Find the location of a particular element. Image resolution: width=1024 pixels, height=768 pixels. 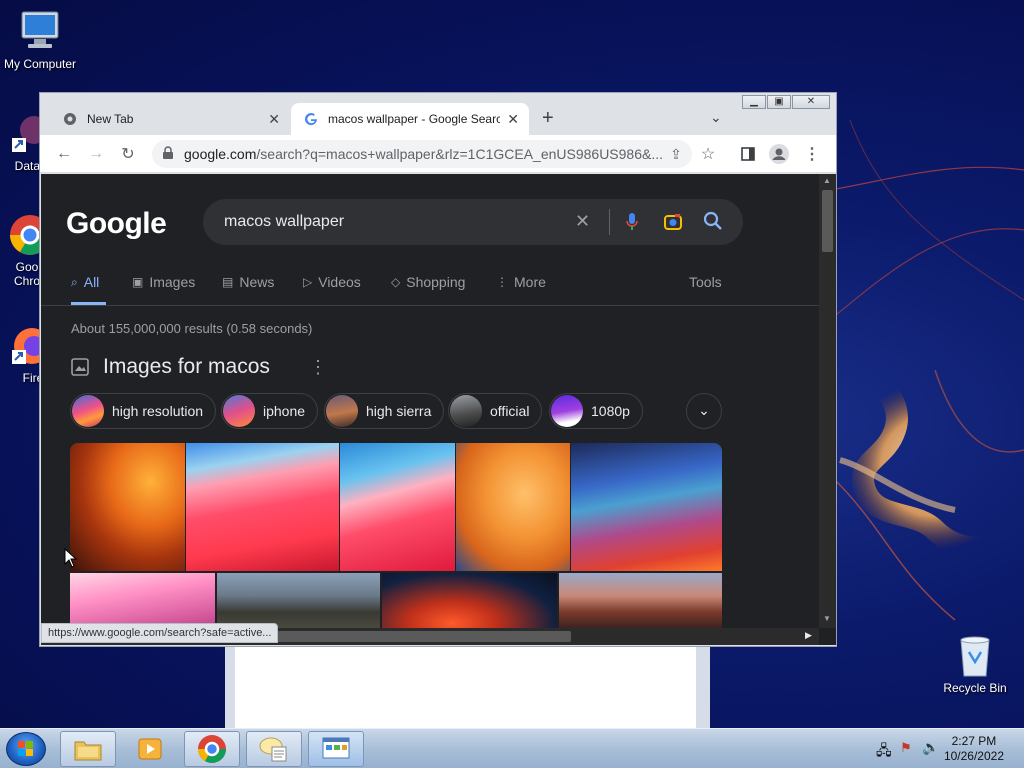

wallpaper-jellyfish is located at coordinates (929, 495).